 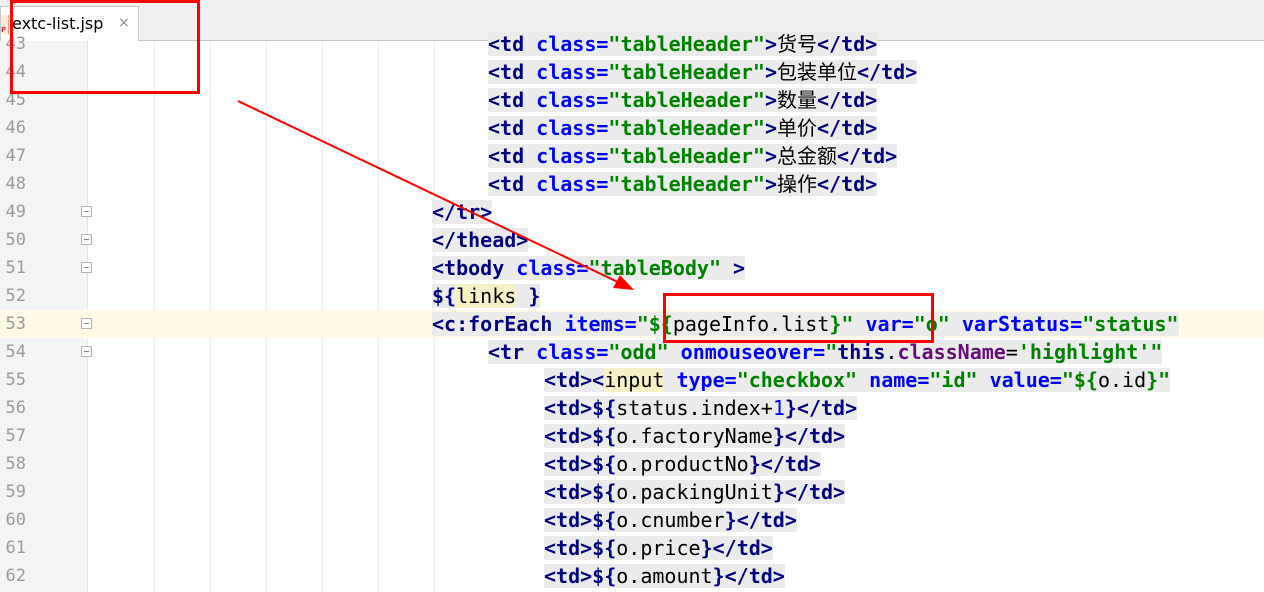 What do you see at coordinates (435, 195) in the screenshot?
I see `annotation-arrow` at bounding box center [435, 195].